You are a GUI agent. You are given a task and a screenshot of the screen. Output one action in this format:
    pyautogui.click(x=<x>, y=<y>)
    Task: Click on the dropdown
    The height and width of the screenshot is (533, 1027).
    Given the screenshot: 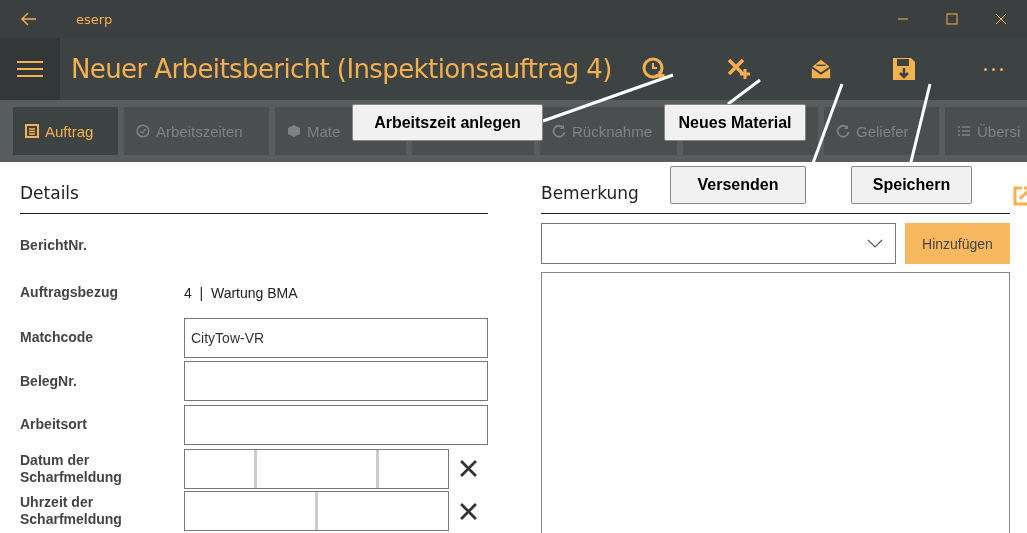 What is the action you would take?
    pyautogui.click(x=718, y=243)
    